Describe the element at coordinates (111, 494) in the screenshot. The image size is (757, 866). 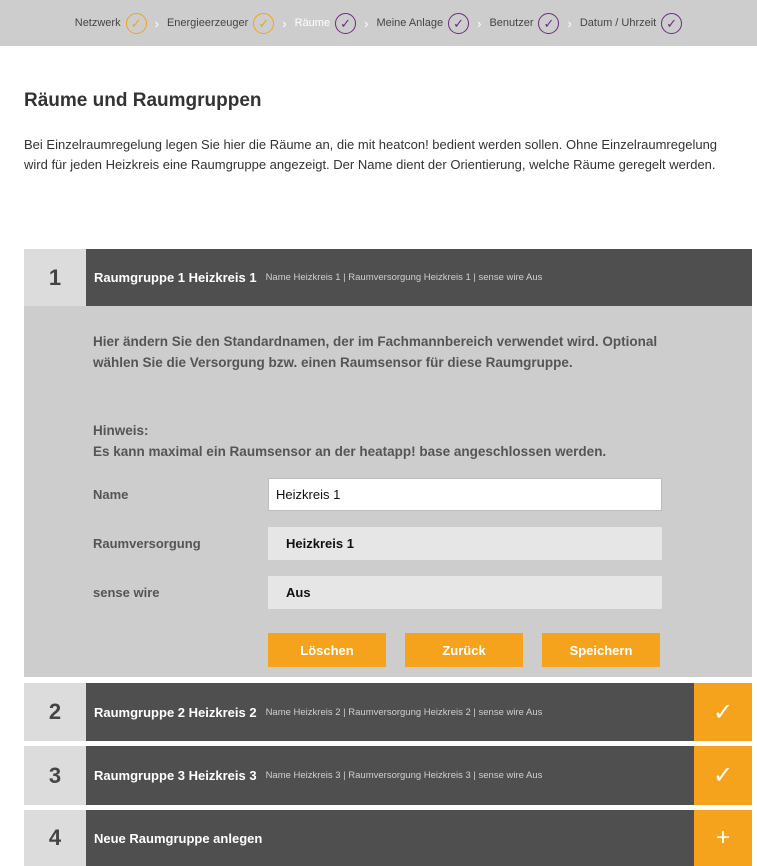
I see `name-label: Name` at that location.